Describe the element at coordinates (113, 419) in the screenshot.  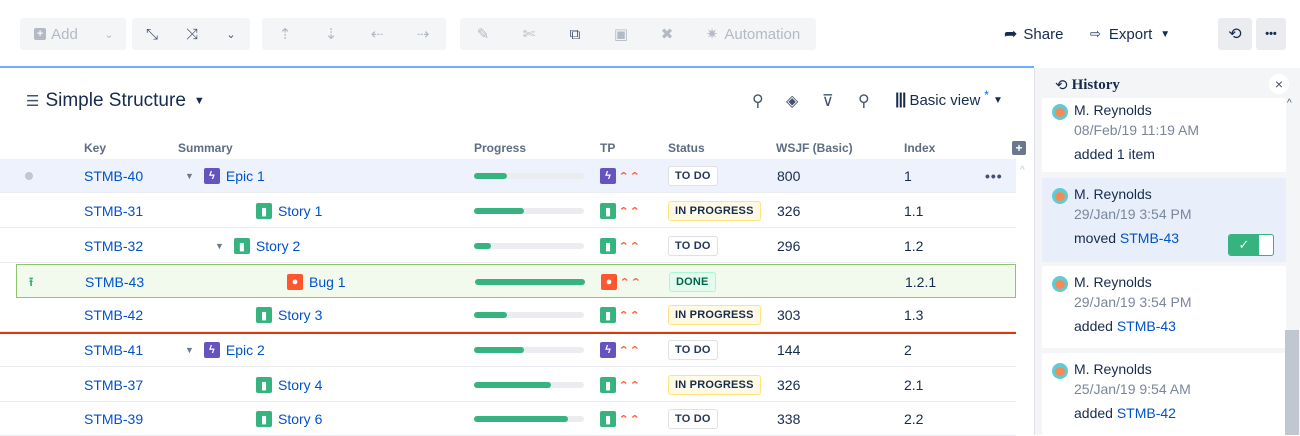
I see `issue-key-link: STMB-39` at that location.